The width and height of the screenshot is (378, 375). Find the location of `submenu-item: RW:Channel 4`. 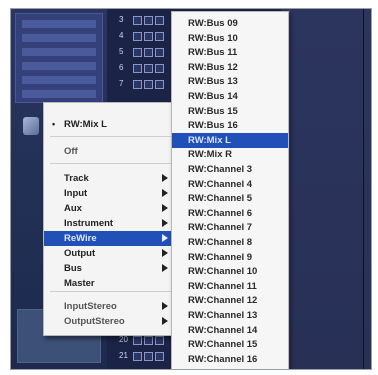

submenu-item: RW:Channel 4 is located at coordinates (230, 184).